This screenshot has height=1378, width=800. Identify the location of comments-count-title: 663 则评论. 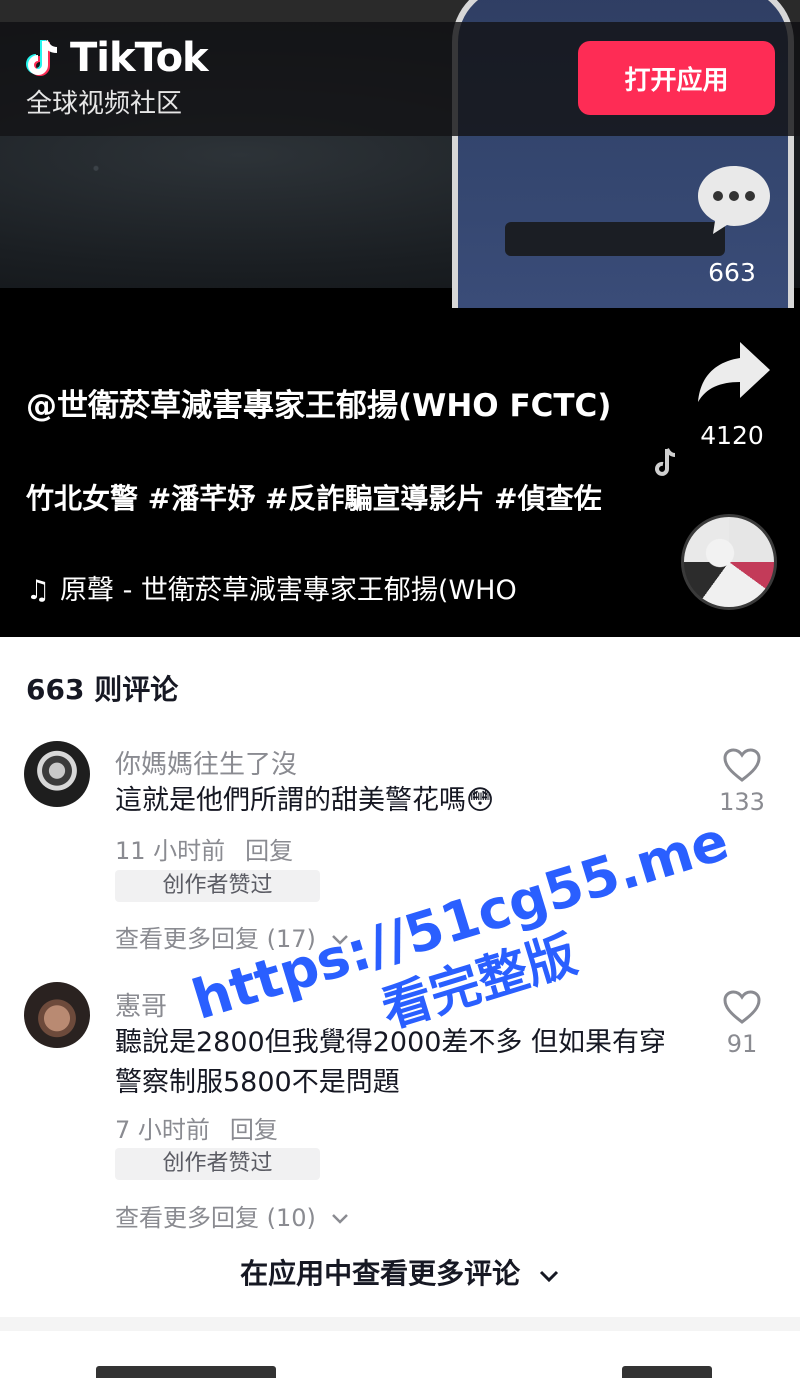
(102, 689).